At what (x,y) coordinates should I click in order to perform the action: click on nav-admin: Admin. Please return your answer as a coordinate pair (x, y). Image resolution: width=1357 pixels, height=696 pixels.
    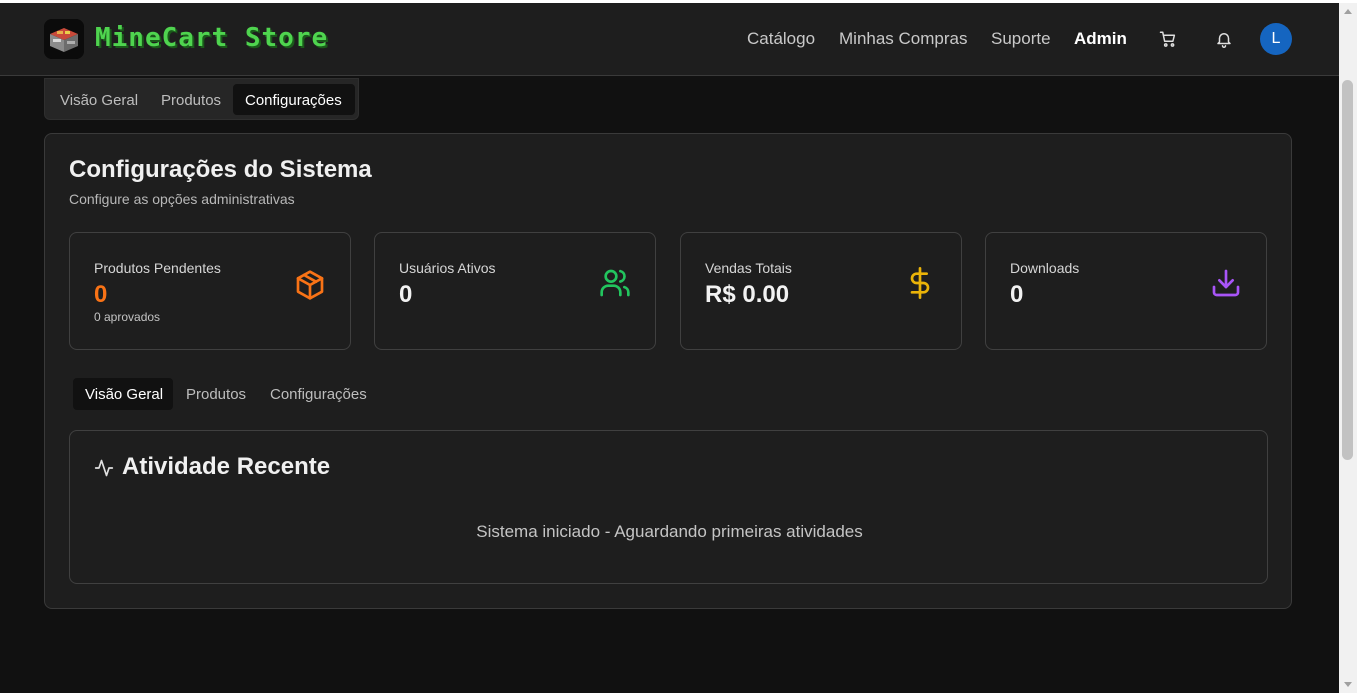
    Looking at the image, I should click on (1100, 39).